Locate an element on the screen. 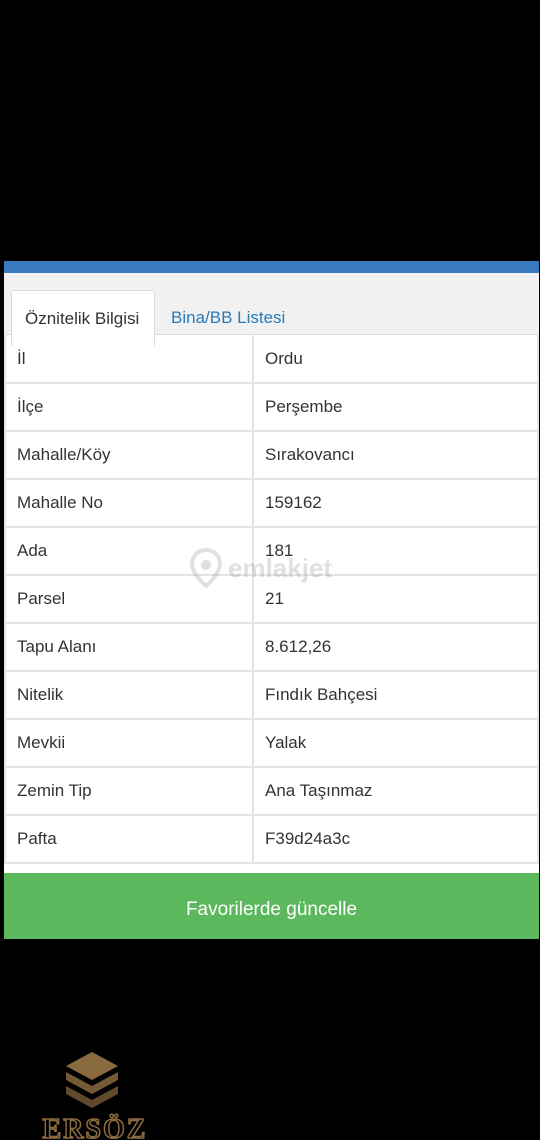 The height and width of the screenshot is (1140, 540). table-row: Zemin Tip Ana Taşınmaz is located at coordinates (271, 791).